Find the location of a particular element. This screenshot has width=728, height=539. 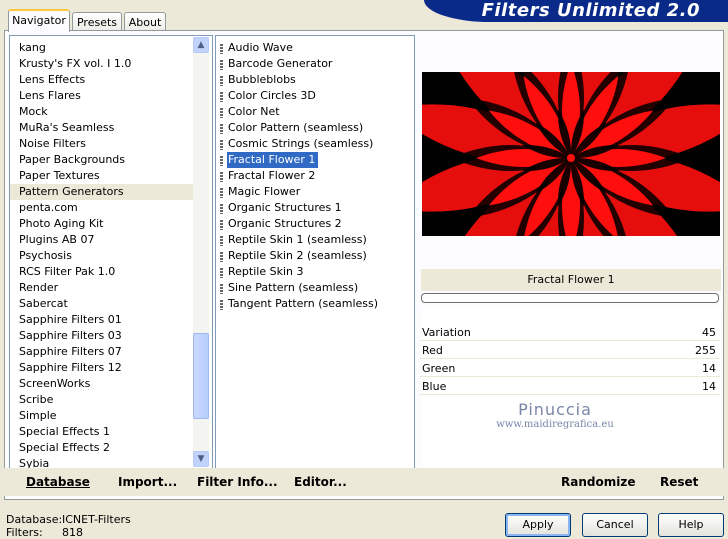

filter-item-label: Cosmic Strings (seamless) is located at coordinates (301, 143).